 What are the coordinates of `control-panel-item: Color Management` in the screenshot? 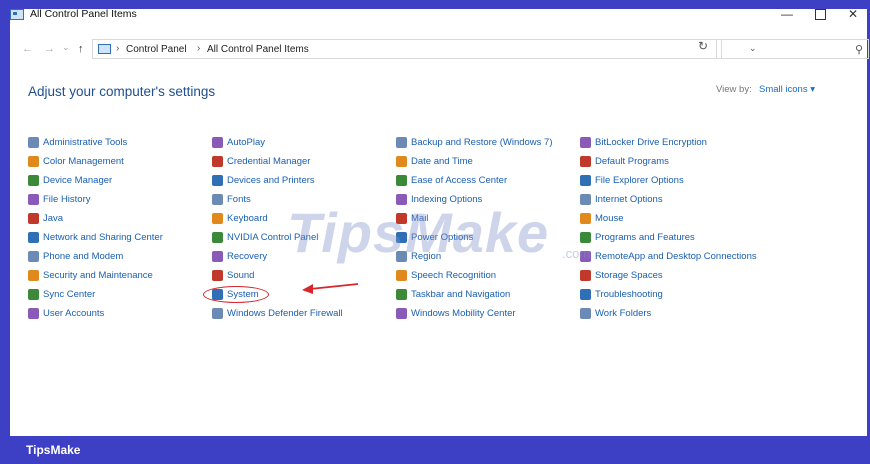 It's located at (76, 161).